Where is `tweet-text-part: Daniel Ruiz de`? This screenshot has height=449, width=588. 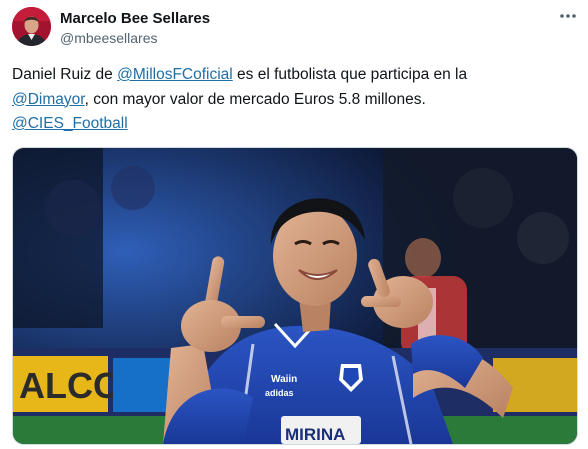
tweet-text-part: Daniel Ruiz de is located at coordinates (65, 74).